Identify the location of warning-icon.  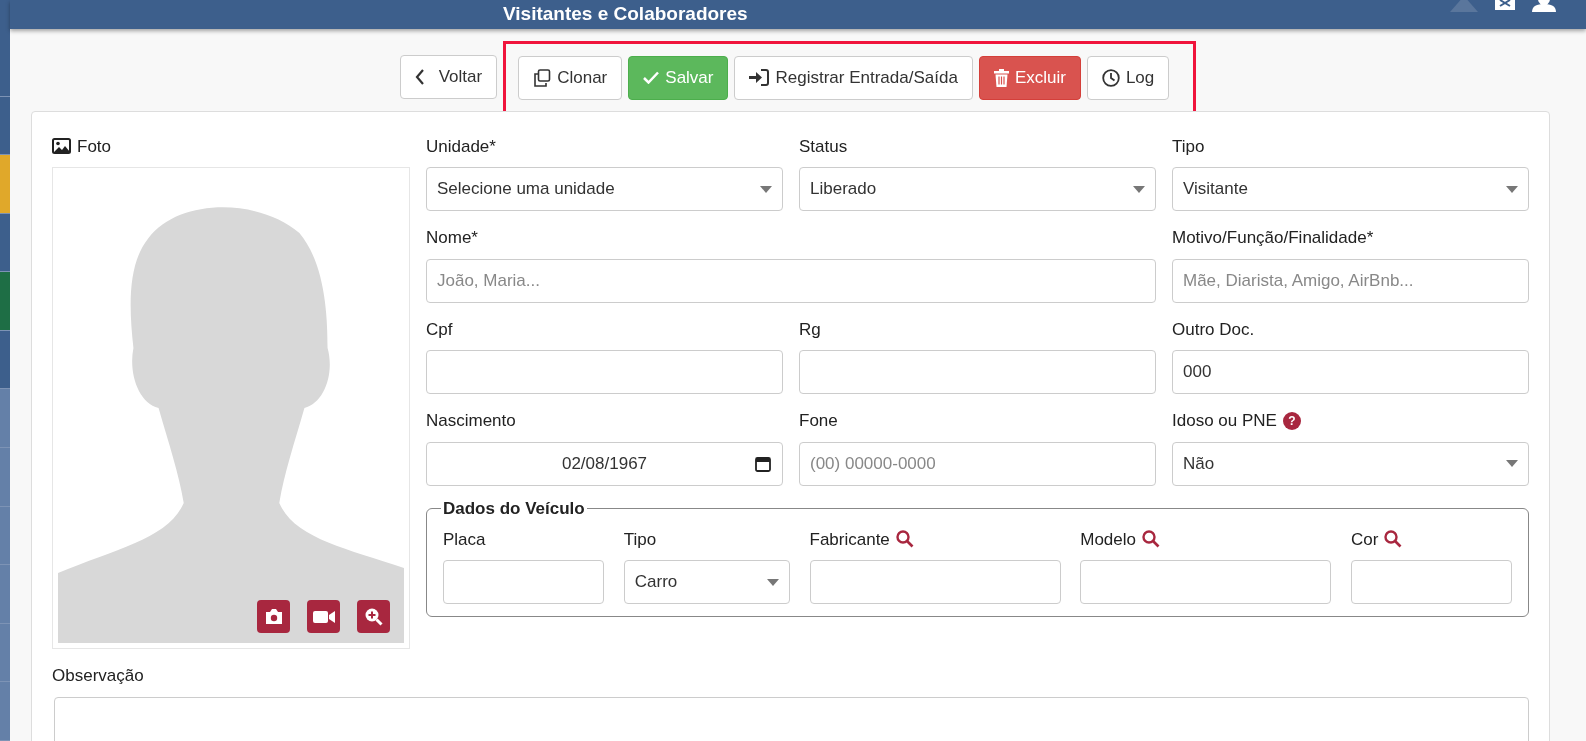
(1464, 6).